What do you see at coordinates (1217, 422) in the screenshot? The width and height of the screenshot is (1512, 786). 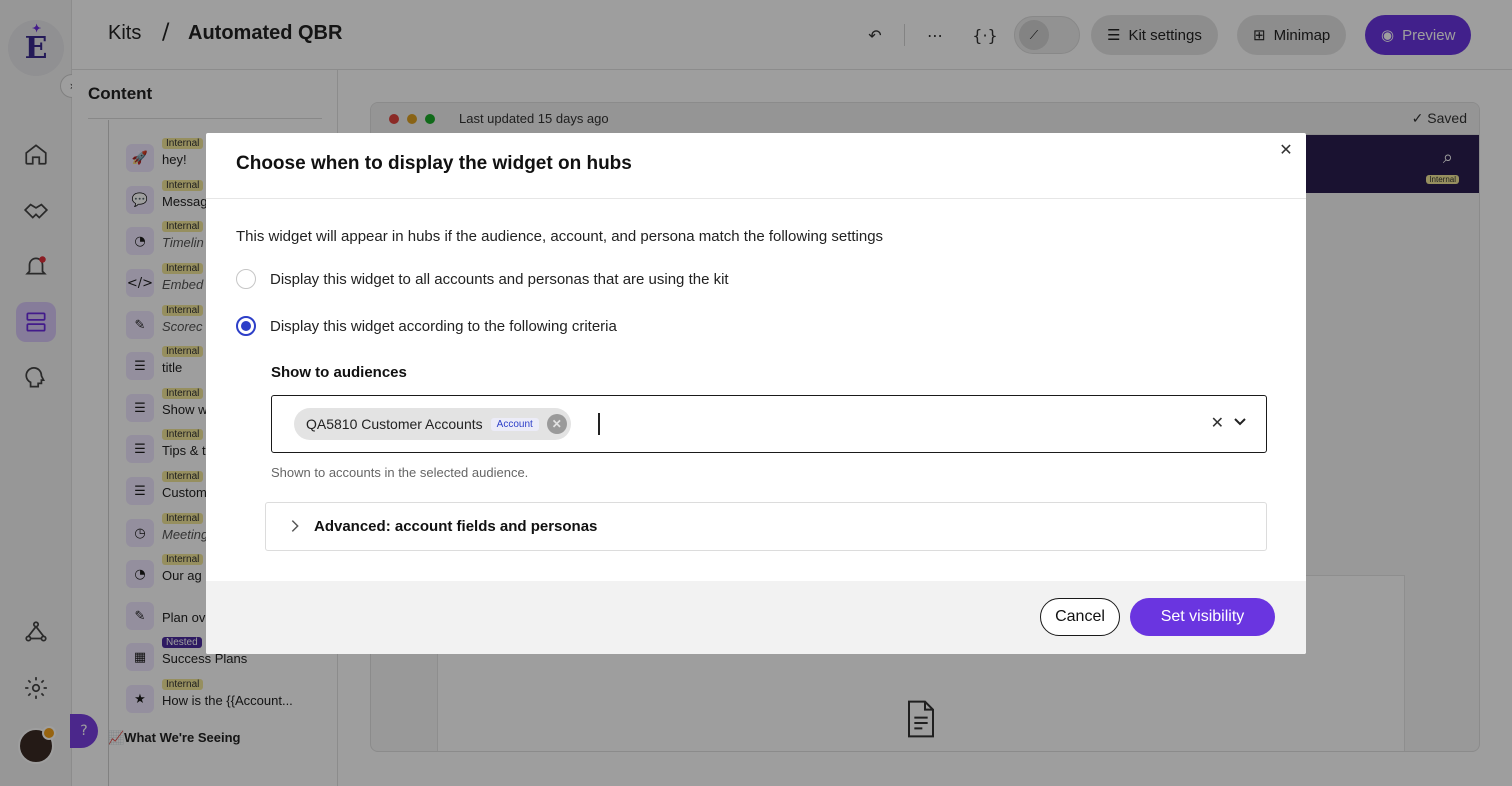 I see `clear-selection-icon: ✕` at bounding box center [1217, 422].